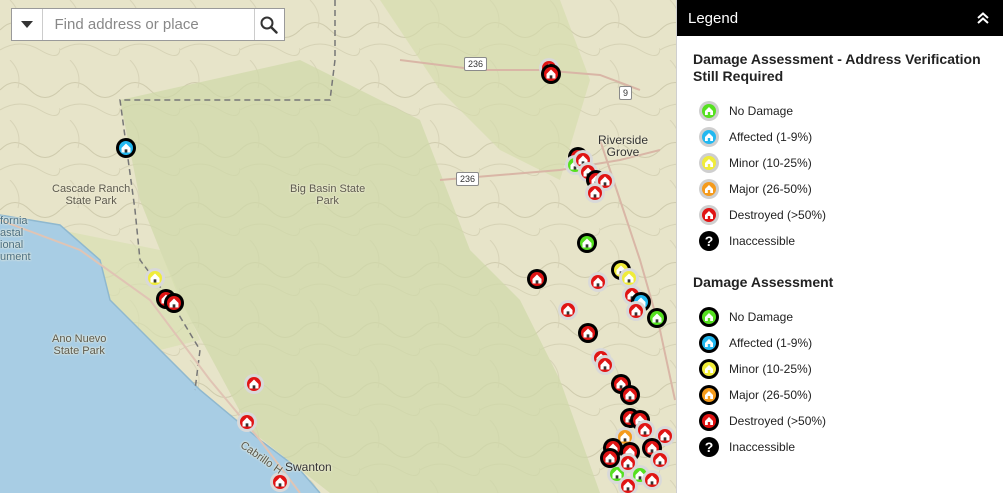 Image resolution: width=1003 pixels, height=493 pixels. What do you see at coordinates (763, 282) in the screenshot?
I see `legend-group-title: Damage Assessment` at bounding box center [763, 282].